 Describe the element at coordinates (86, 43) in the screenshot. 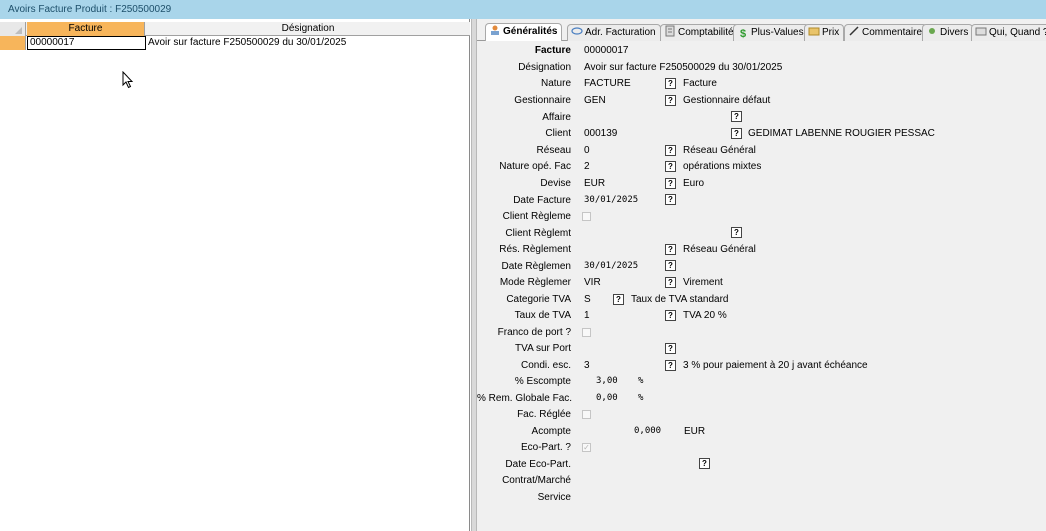

I see `cell-facture: 00000017` at that location.